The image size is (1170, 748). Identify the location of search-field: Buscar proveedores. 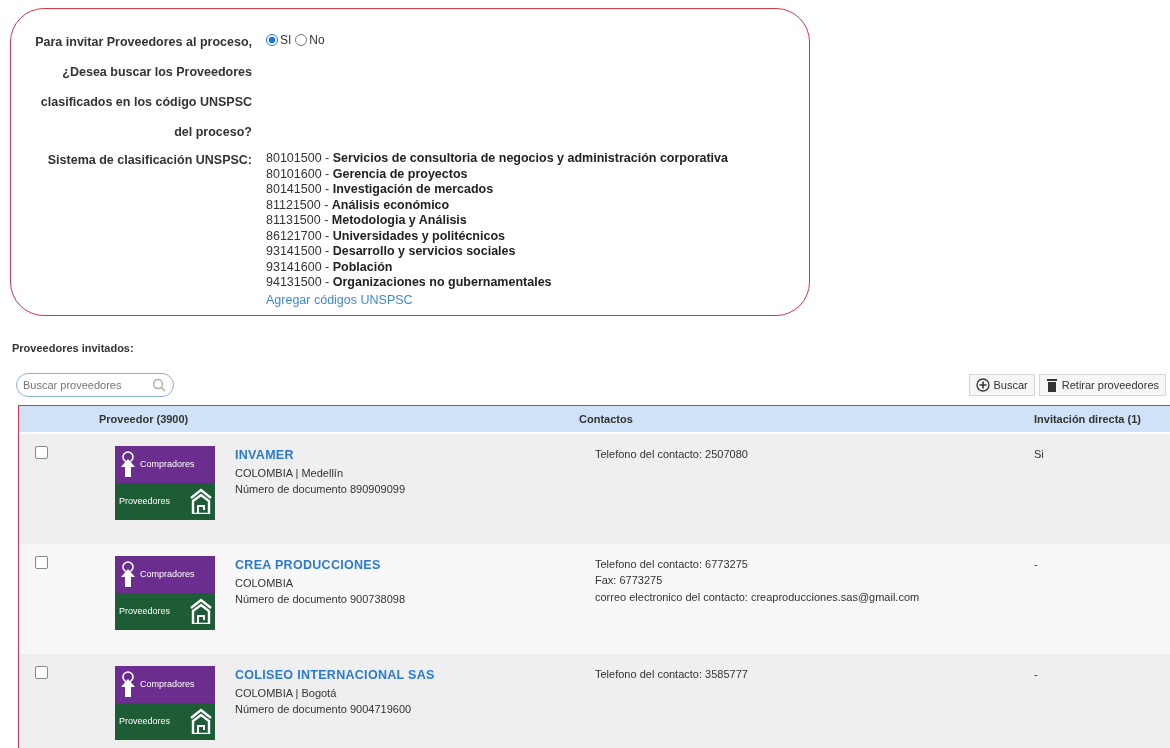
(95, 384).